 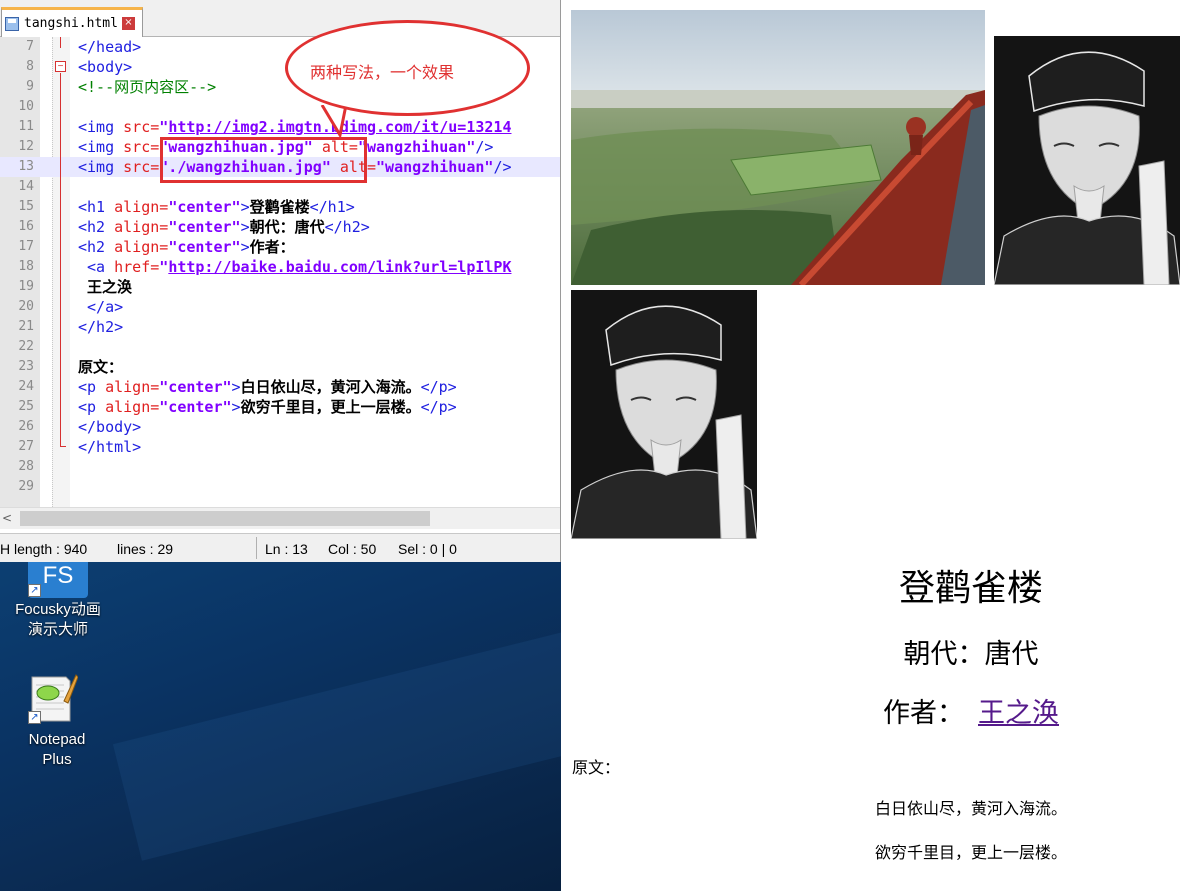 What do you see at coordinates (256, 548) in the screenshot?
I see `status-divider` at bounding box center [256, 548].